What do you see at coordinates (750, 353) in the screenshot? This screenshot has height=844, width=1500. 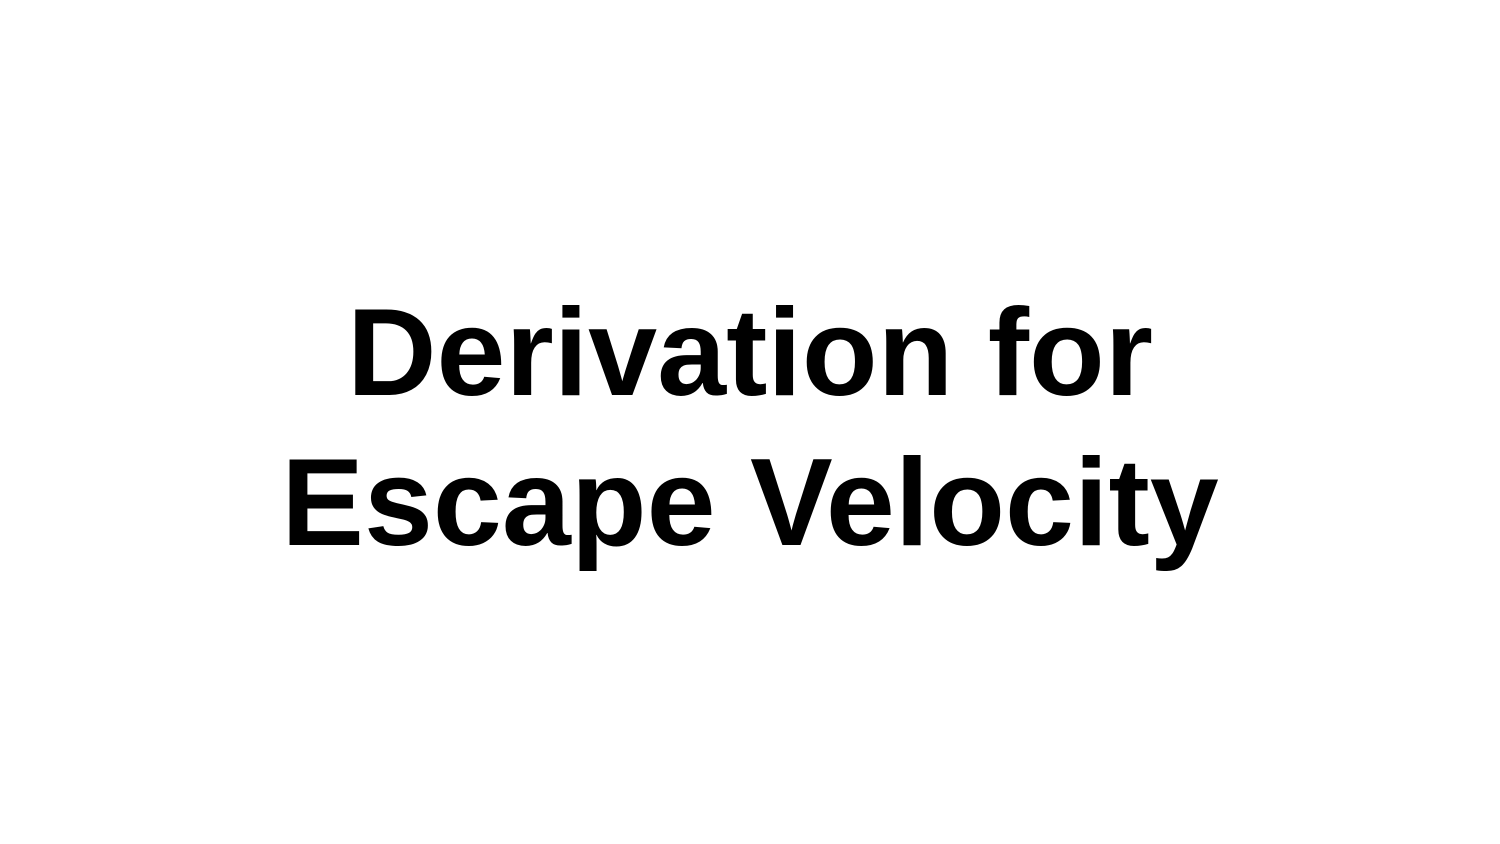 I see `slide-title-line-1: Derivation for` at bounding box center [750, 353].